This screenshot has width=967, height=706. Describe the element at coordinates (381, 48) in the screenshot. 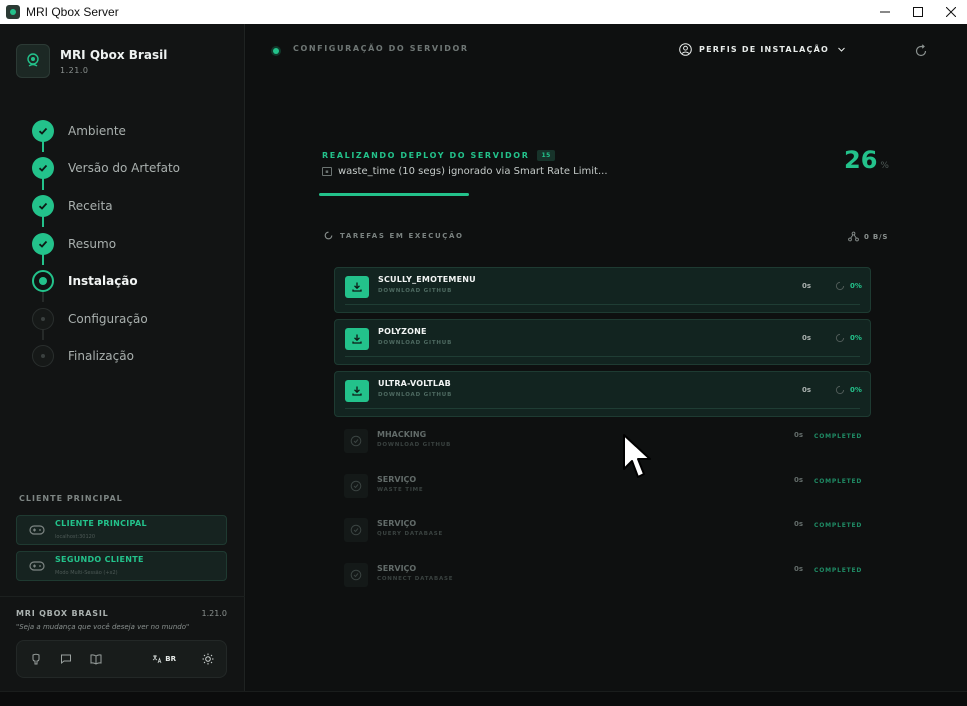

I see `page-title: CONFIGURAÇÃO DO SERVIDOR` at that location.